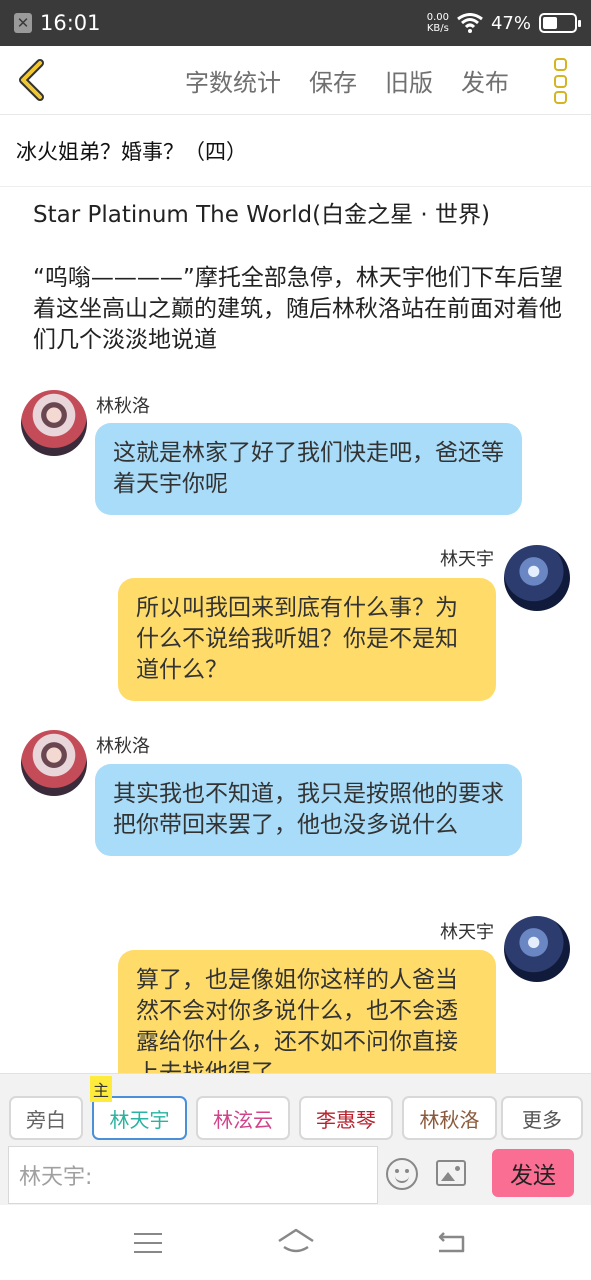  What do you see at coordinates (510, 23) in the screenshot?
I see `battery-percent: 47%` at bounding box center [510, 23].